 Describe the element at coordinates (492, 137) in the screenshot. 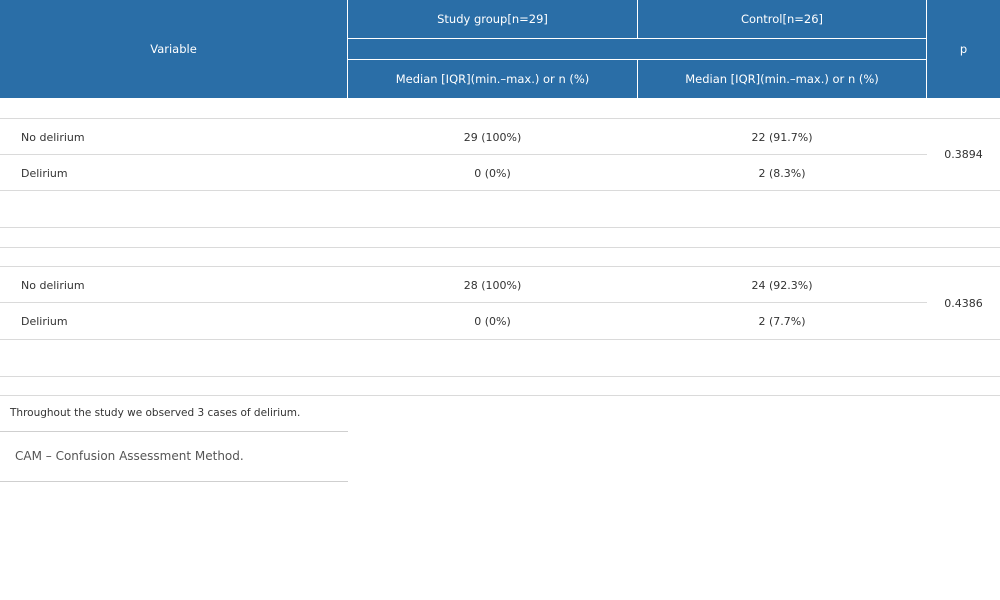

I see `table-cell-study: 29 (100%)` at that location.